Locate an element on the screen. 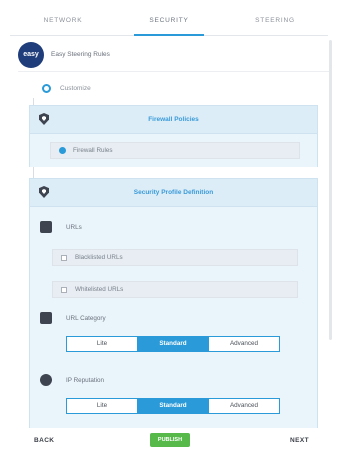 This screenshot has height=456, width=338. url-category-standard: Standard is located at coordinates (172, 344).